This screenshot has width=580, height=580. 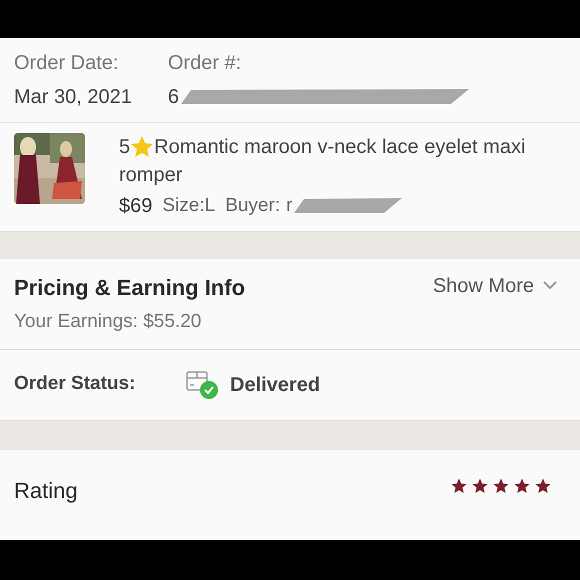 I want to click on order-number: 6, so click(x=173, y=97).